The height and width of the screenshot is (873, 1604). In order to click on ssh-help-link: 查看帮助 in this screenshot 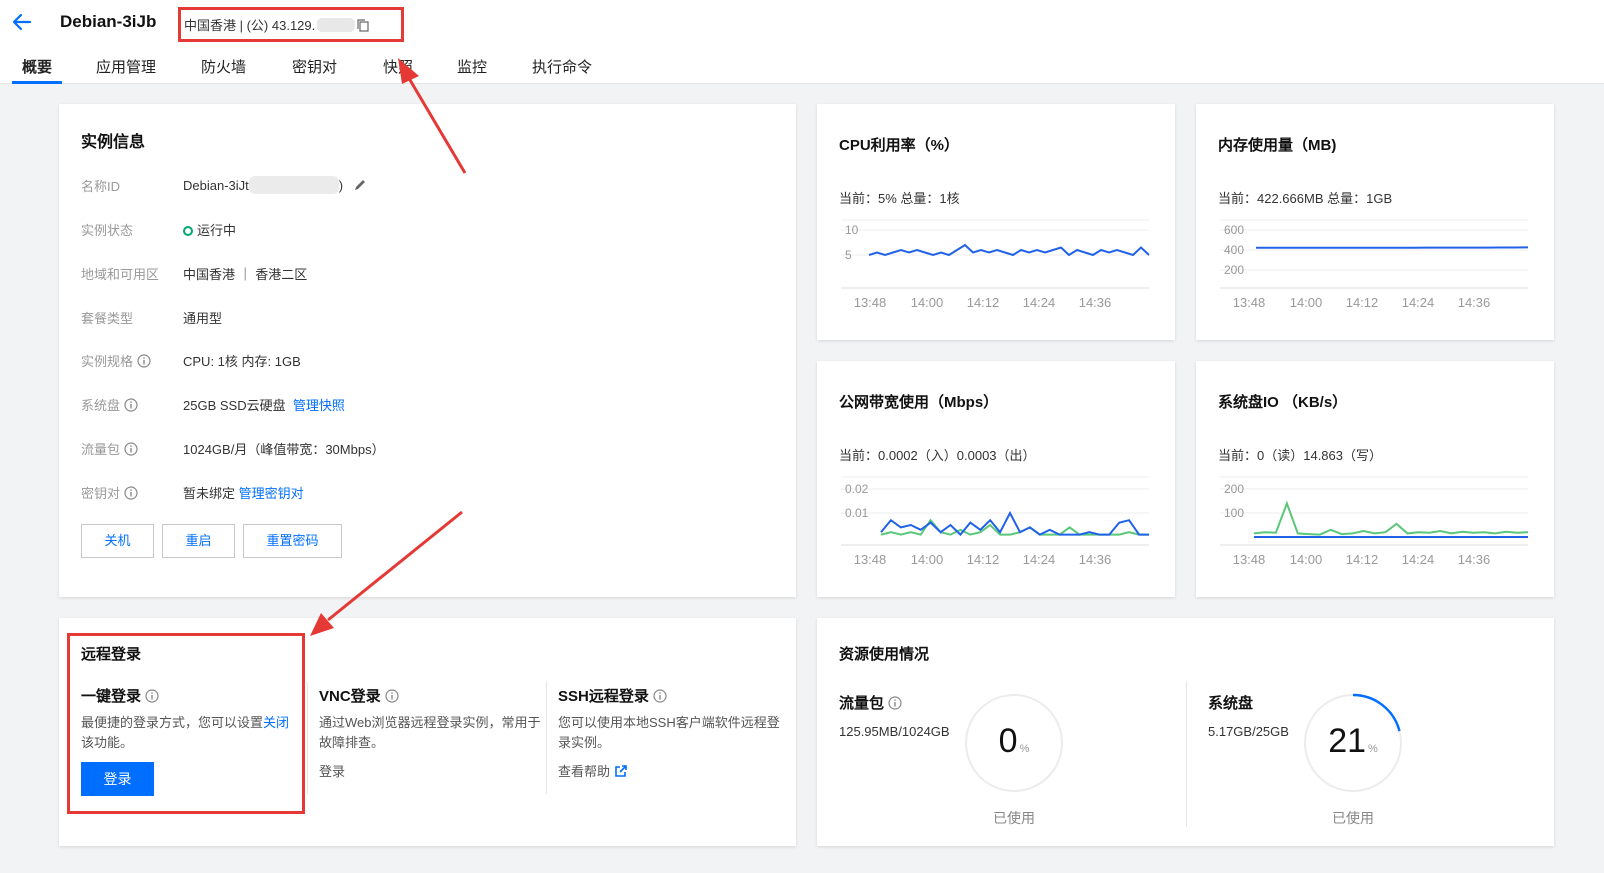, I will do `click(592, 772)`.